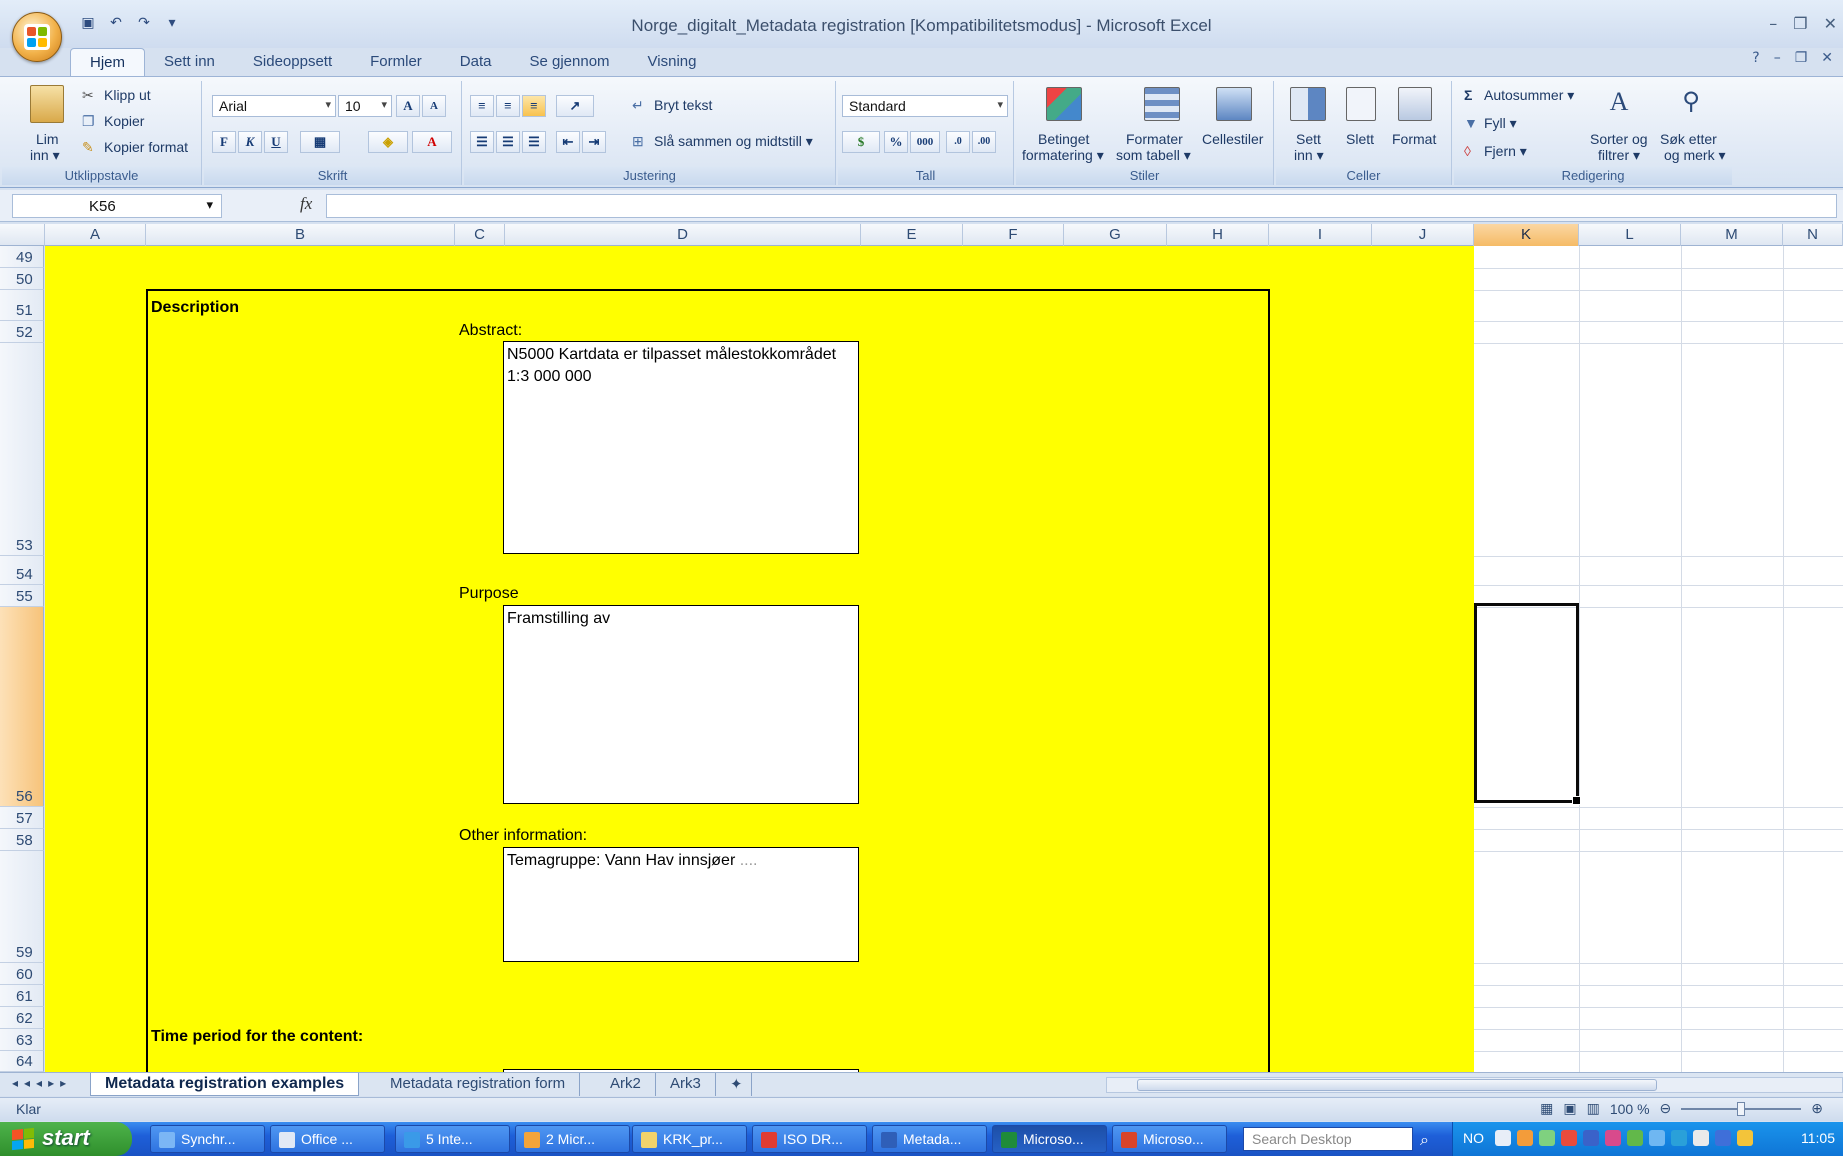 This screenshot has height=1156, width=1843. Describe the element at coordinates (568, 142) in the screenshot. I see `decrease-indent-icon: ⇤` at that location.